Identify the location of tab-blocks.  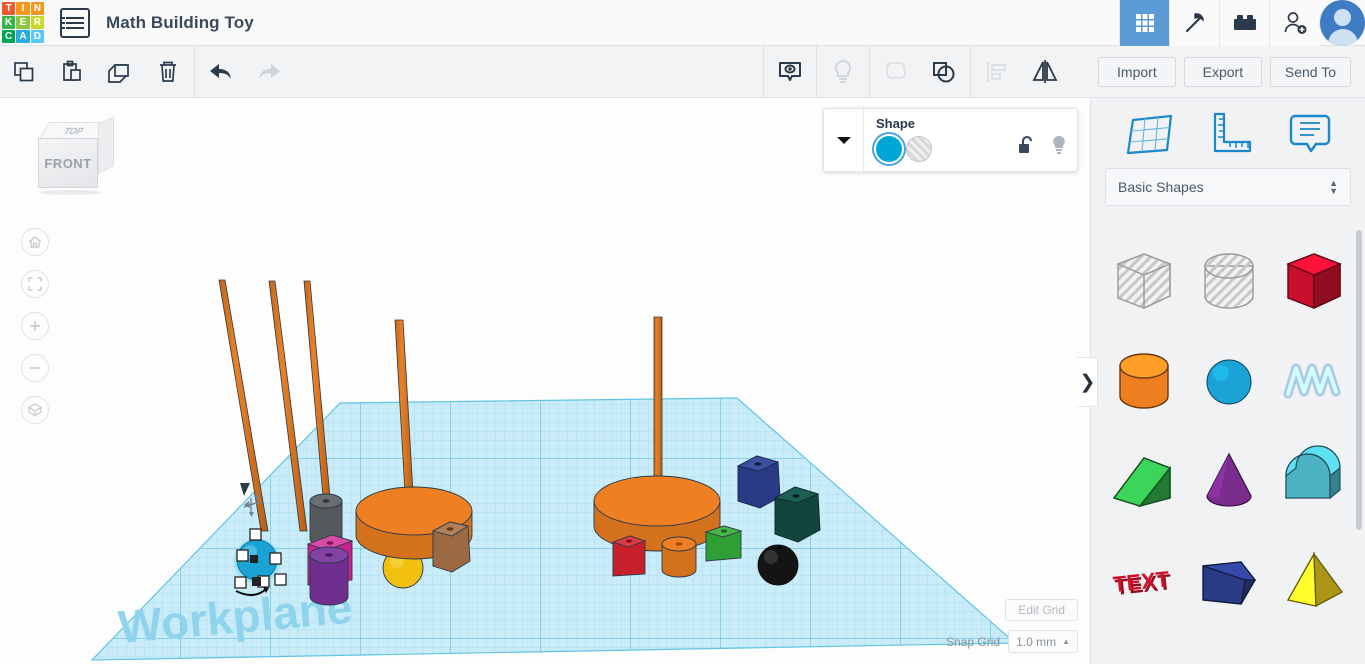
(1244, 23).